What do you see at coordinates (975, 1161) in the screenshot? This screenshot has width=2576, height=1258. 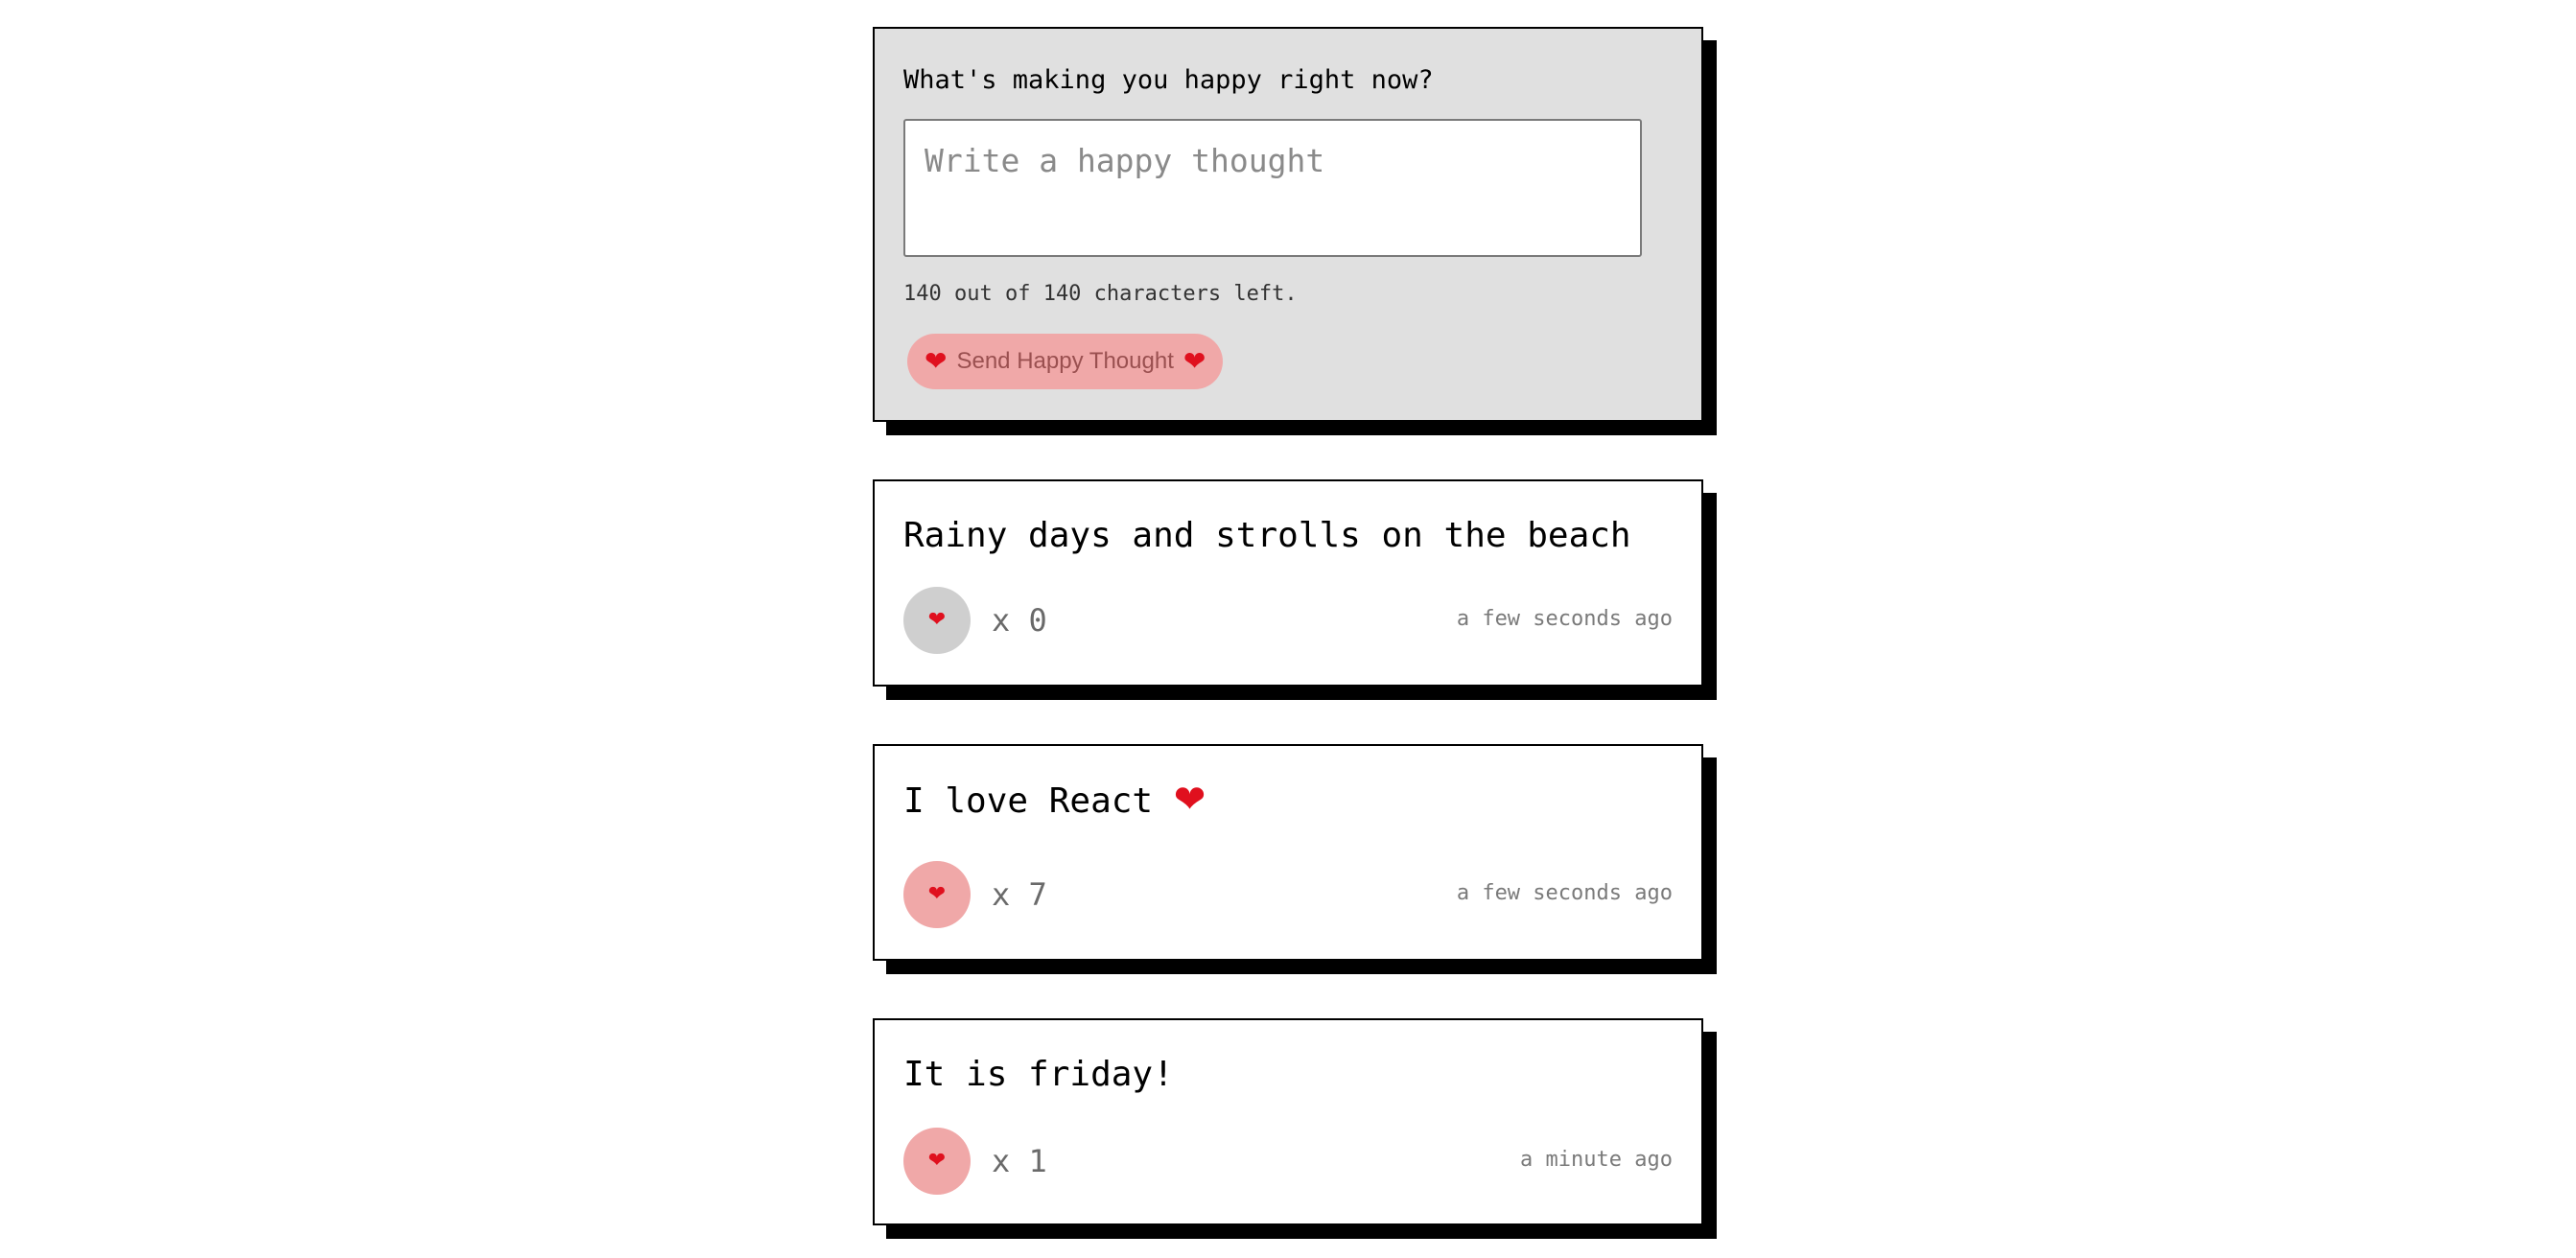 I see `like-row: ❤ x 1` at bounding box center [975, 1161].